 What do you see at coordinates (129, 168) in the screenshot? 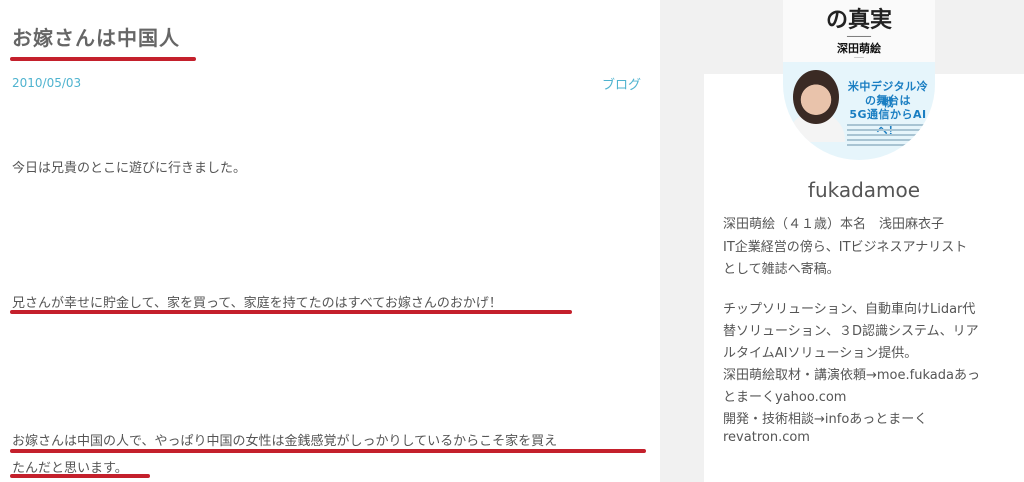
I see `post-paragraph: 今日は兄貴のとこに遊びに行きました。` at bounding box center [129, 168].